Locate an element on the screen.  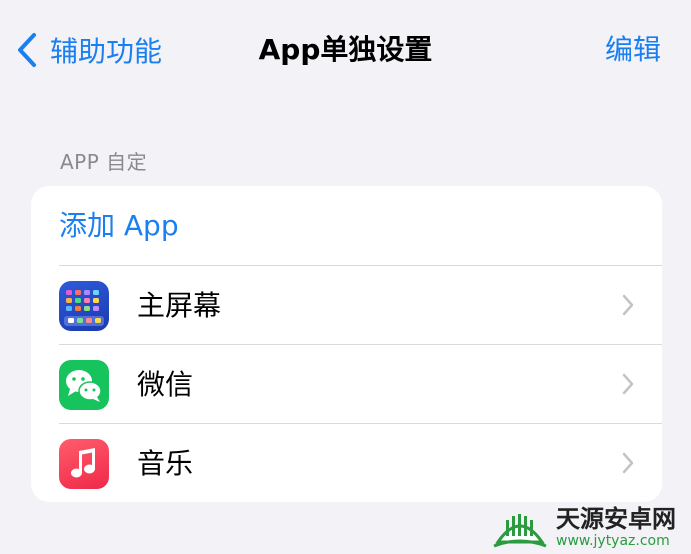
music-icon is located at coordinates (84, 464).